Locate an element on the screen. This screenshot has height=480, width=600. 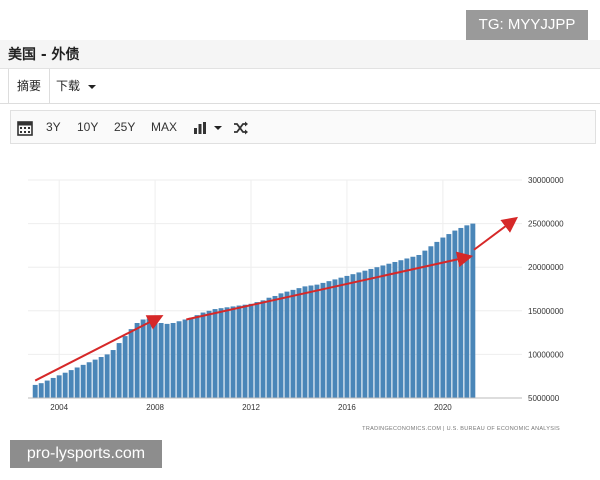
range-10y-button: 10Y is located at coordinates (87, 127).